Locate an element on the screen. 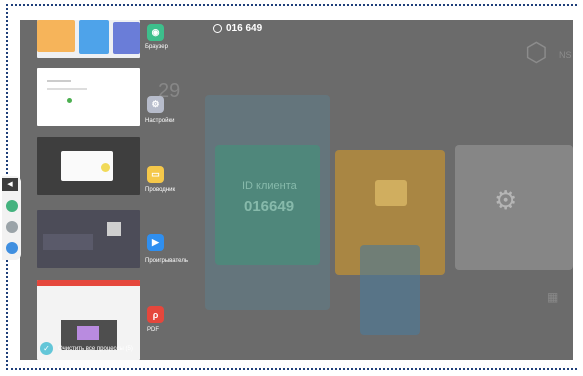 Image resolution: width=583 pixels, height=376 pixels. pdf-icon: ρ is located at coordinates (155, 314).